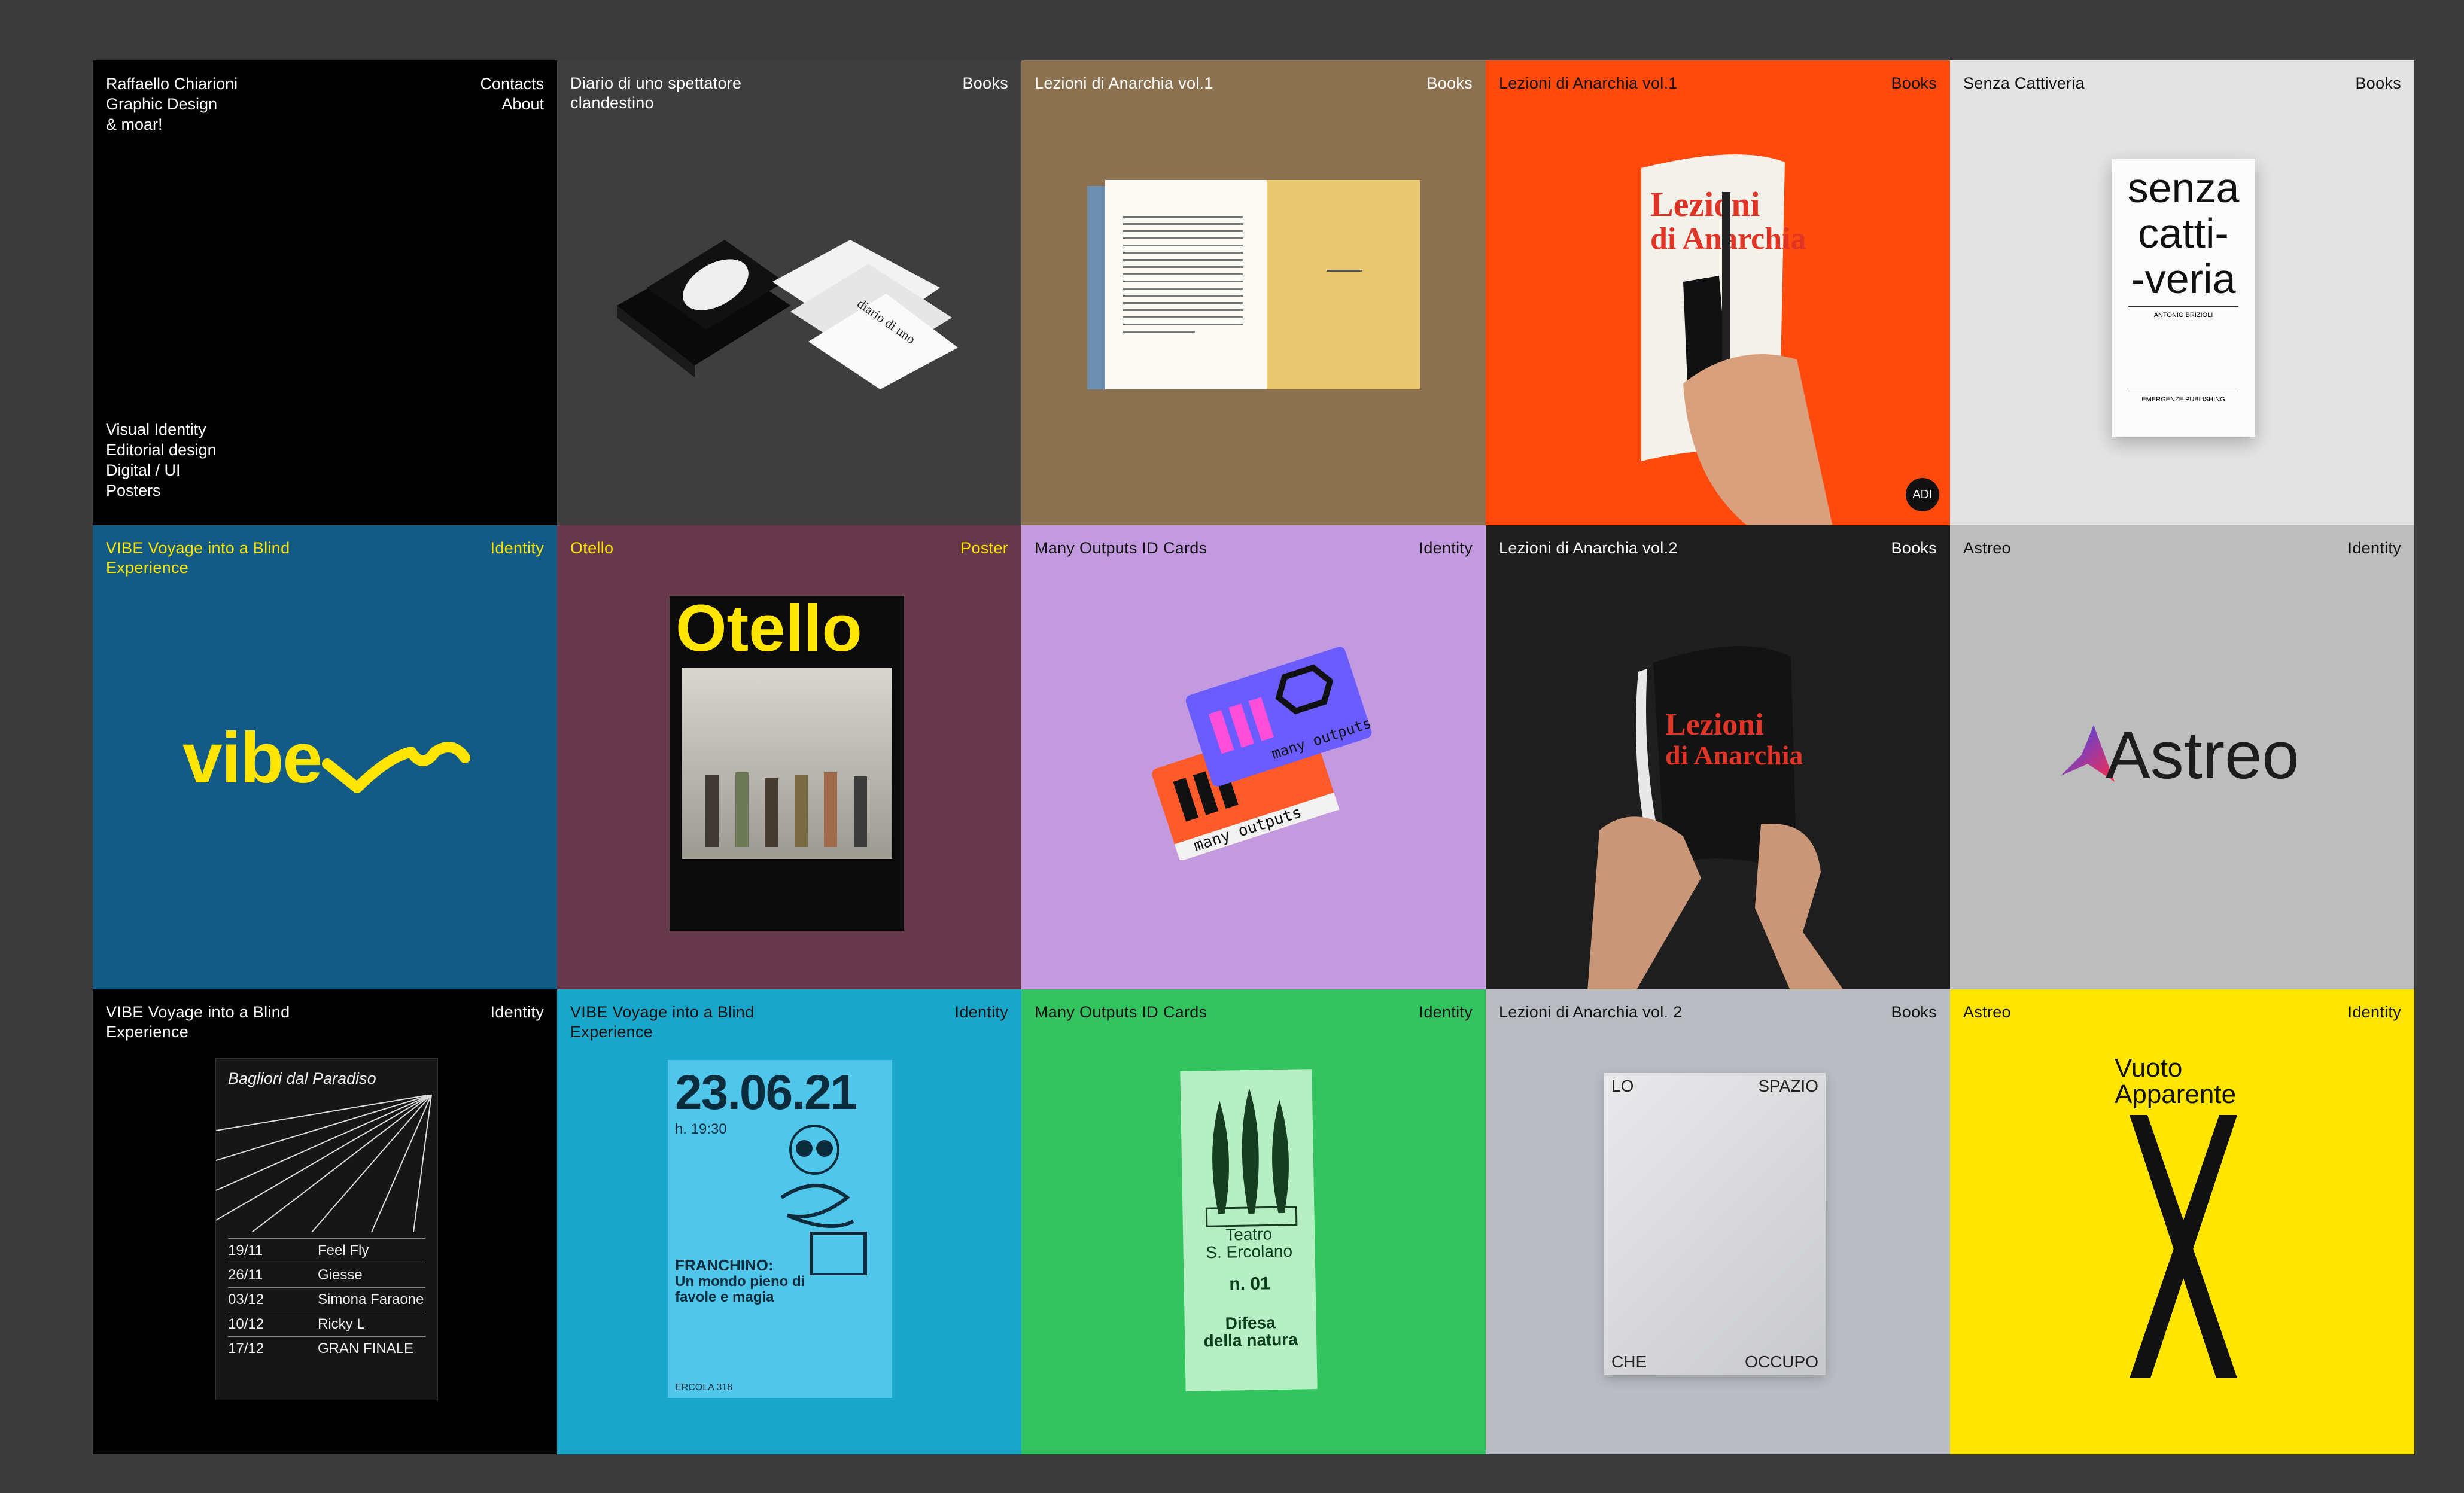 The width and height of the screenshot is (2464, 1493). I want to click on cover-line: senza, so click(2183, 187).